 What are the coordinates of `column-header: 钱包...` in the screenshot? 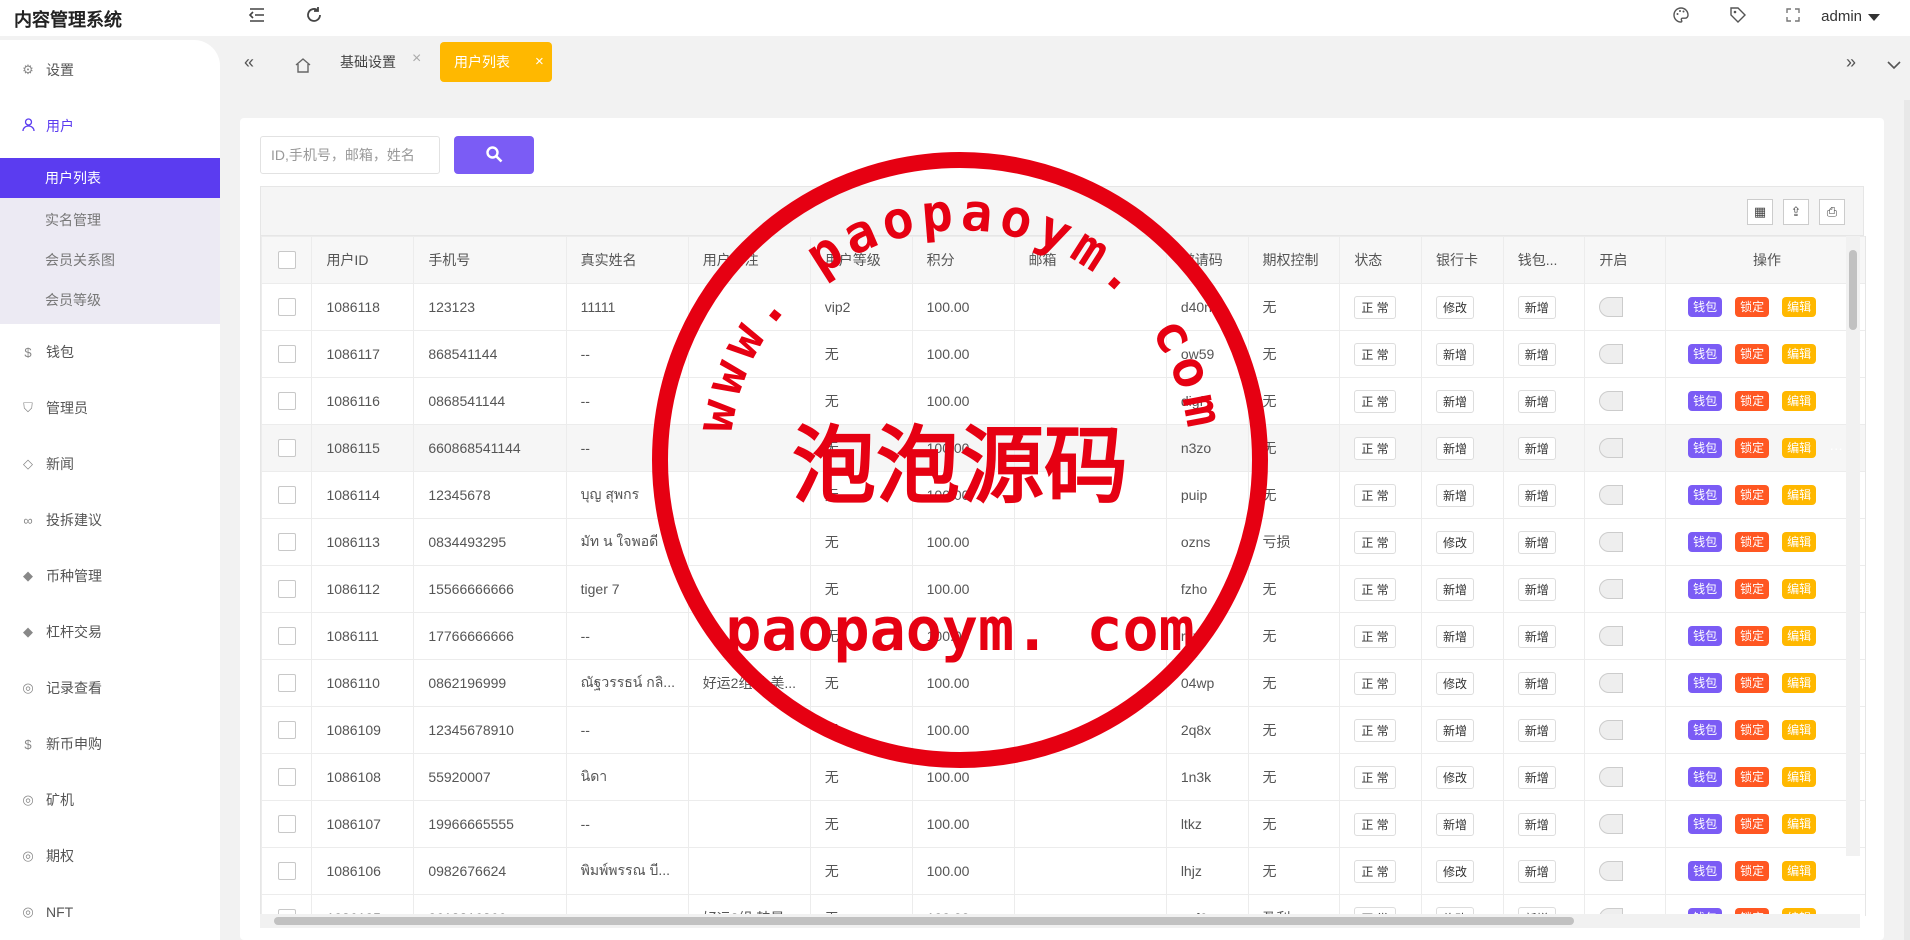 It's located at (1544, 260).